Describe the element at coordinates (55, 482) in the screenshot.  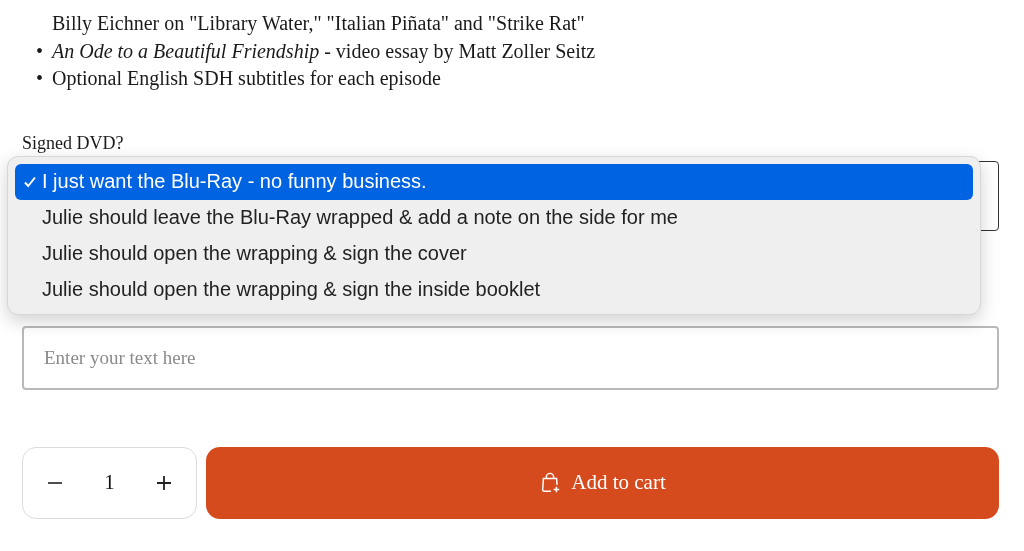
I see `minus-icon` at that location.